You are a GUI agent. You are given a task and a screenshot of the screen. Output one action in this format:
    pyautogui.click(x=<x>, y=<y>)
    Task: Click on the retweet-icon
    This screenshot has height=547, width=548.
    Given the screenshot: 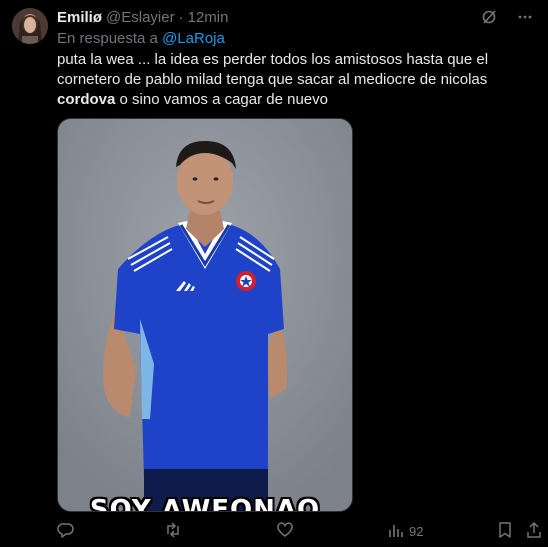 What is the action you would take?
    pyautogui.click(x=173, y=531)
    